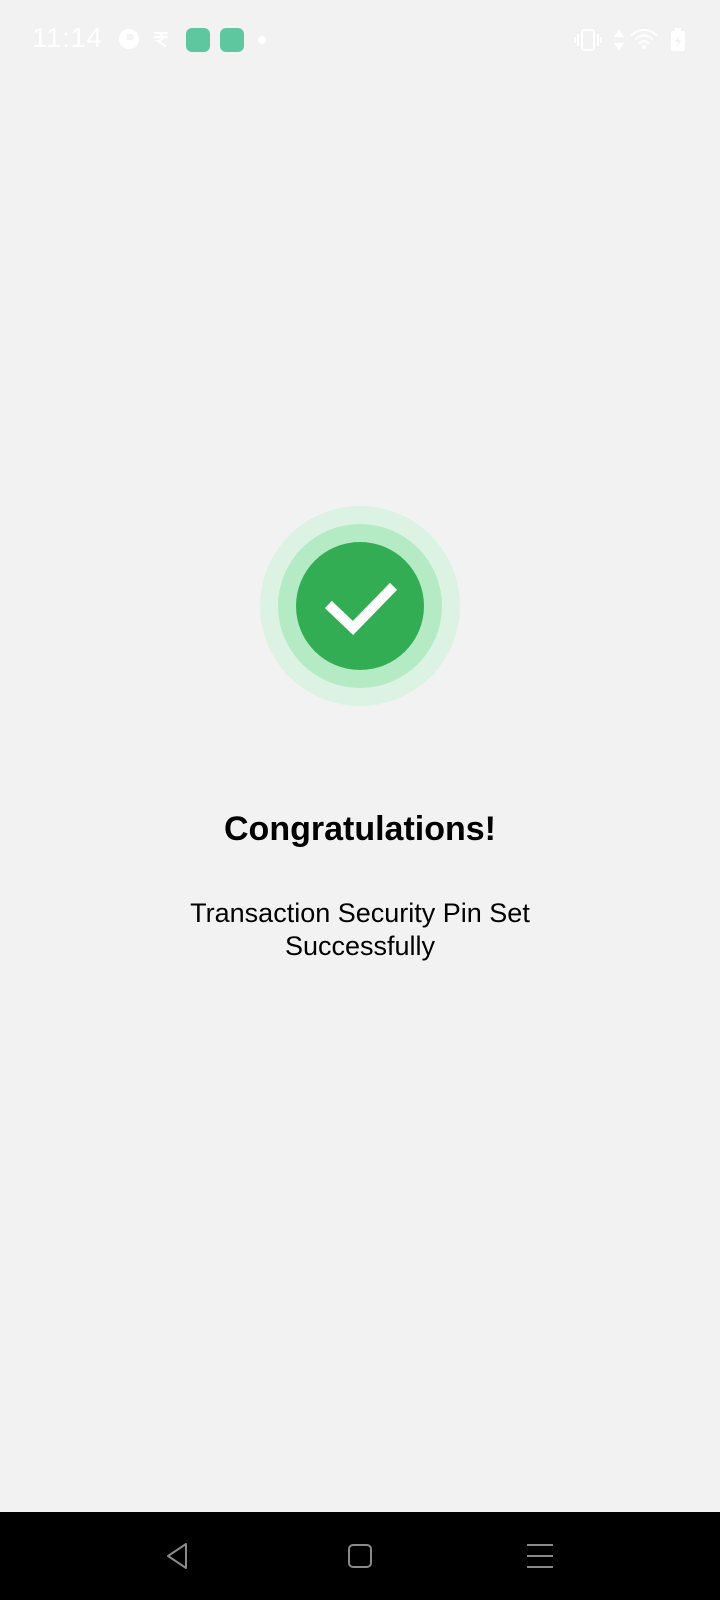 Image resolution: width=720 pixels, height=1600 pixels. I want to click on battery-icon, so click(678, 39).